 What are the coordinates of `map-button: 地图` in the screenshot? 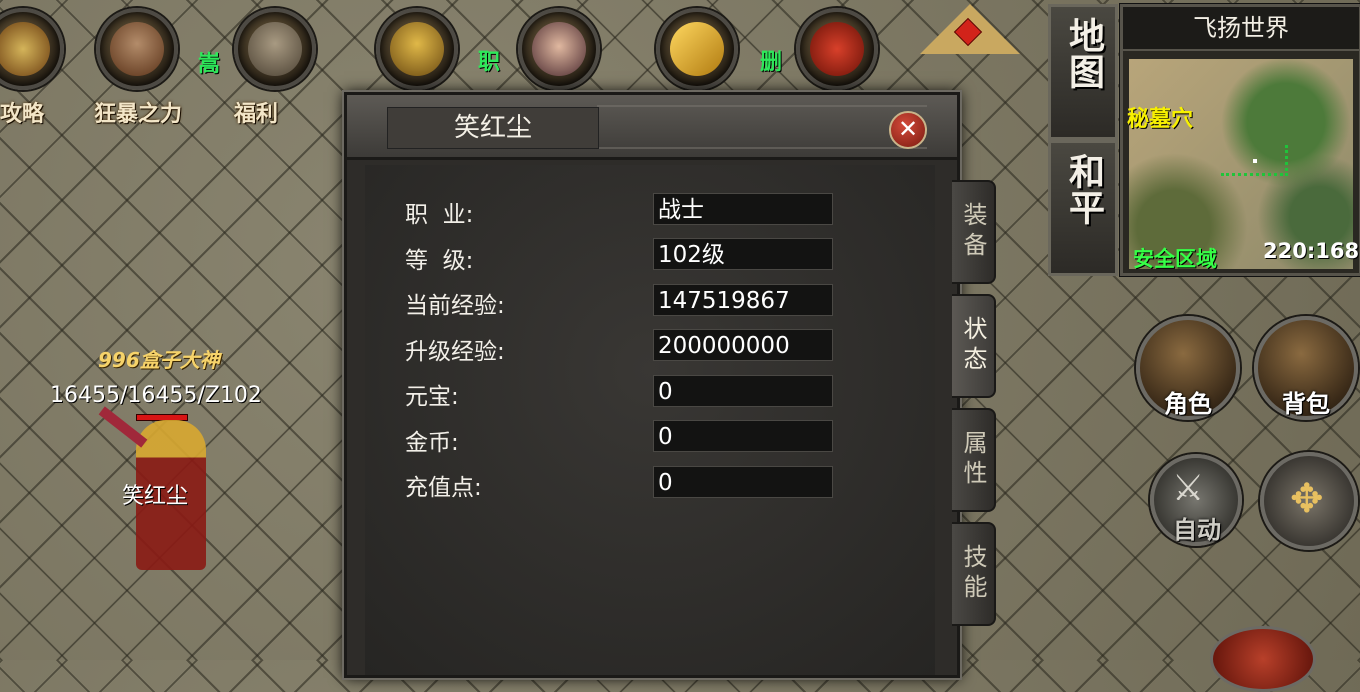 It's located at (1083, 72).